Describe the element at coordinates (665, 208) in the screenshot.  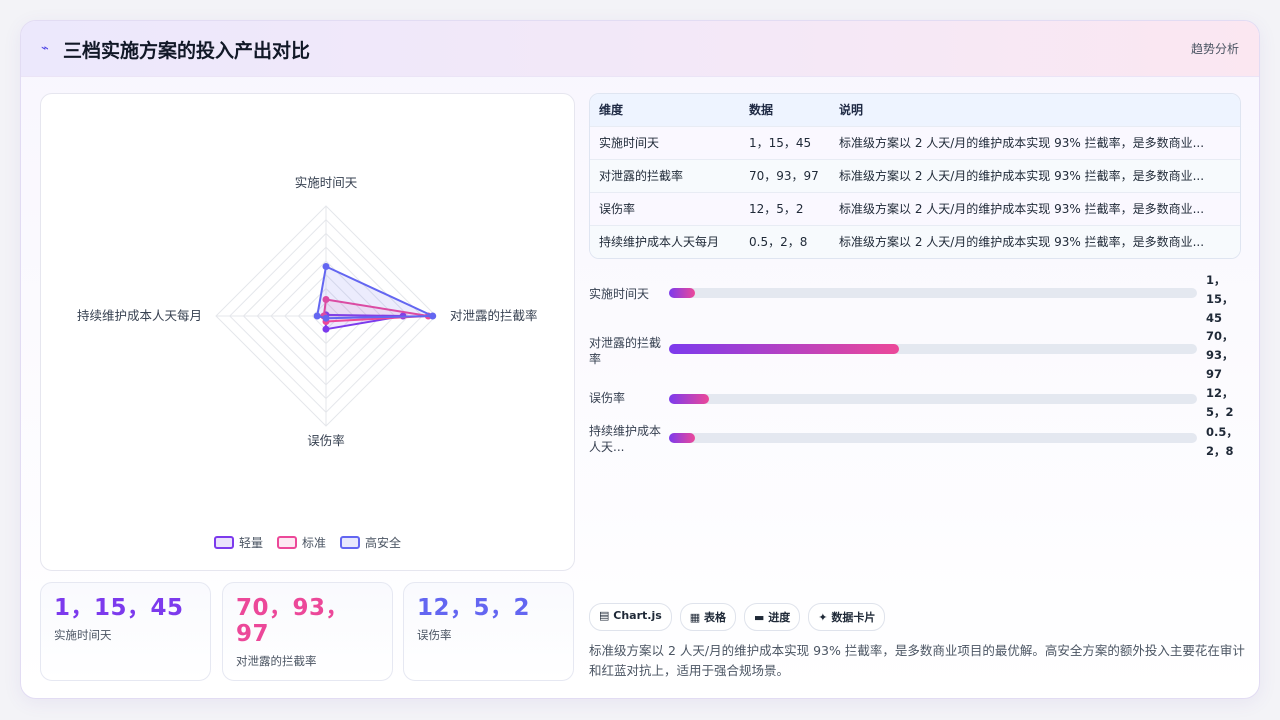
I see `table-cell: 误伤率` at that location.